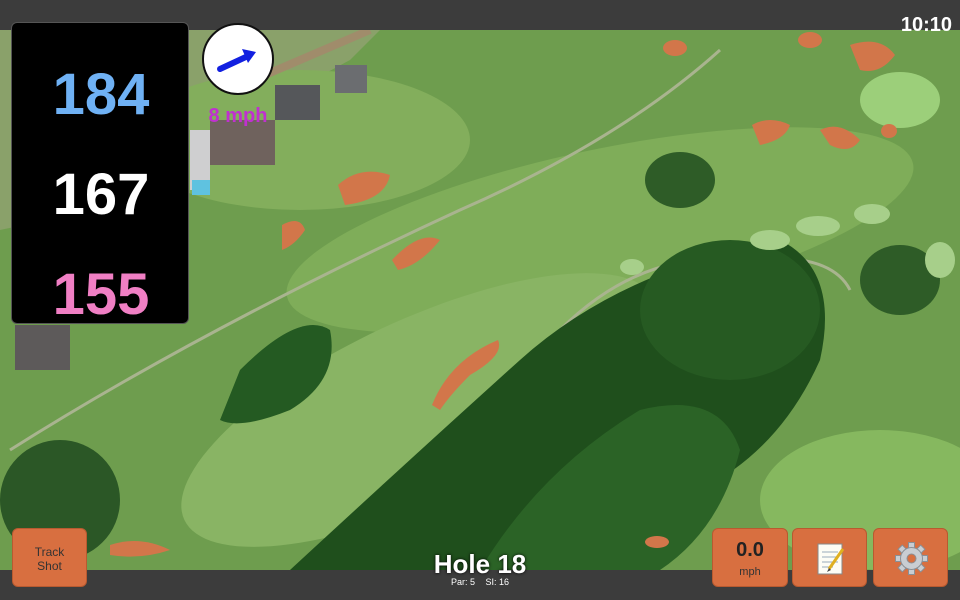 The height and width of the screenshot is (600, 960). I want to click on front-of-green-distance: 155, so click(101, 294).